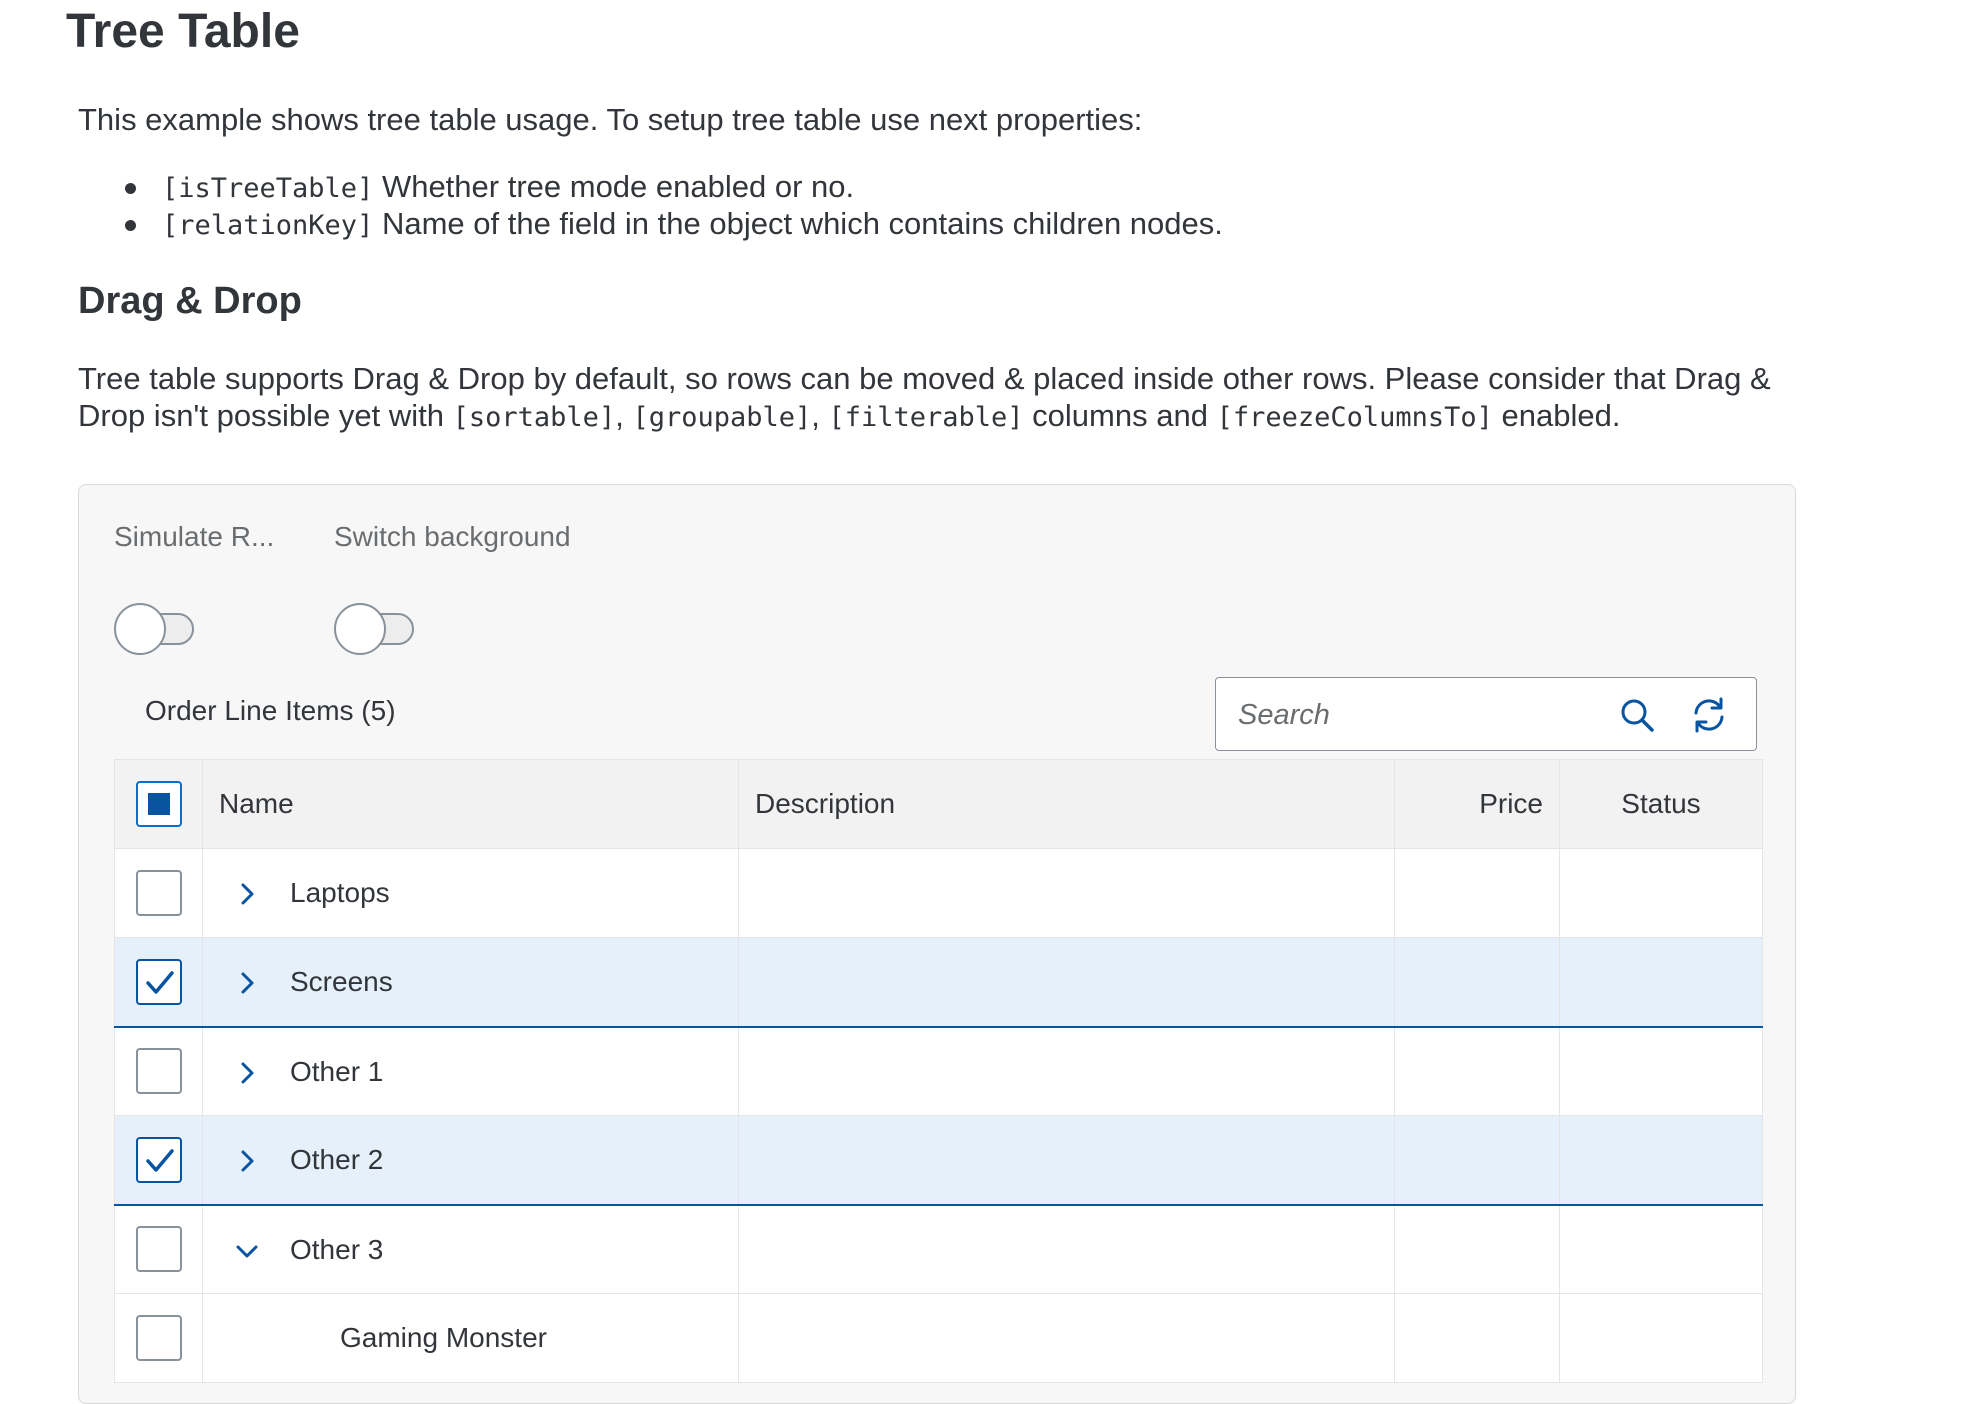 The height and width of the screenshot is (1404, 1974). What do you see at coordinates (340, 892) in the screenshot?
I see `row-name: Laptops` at bounding box center [340, 892].